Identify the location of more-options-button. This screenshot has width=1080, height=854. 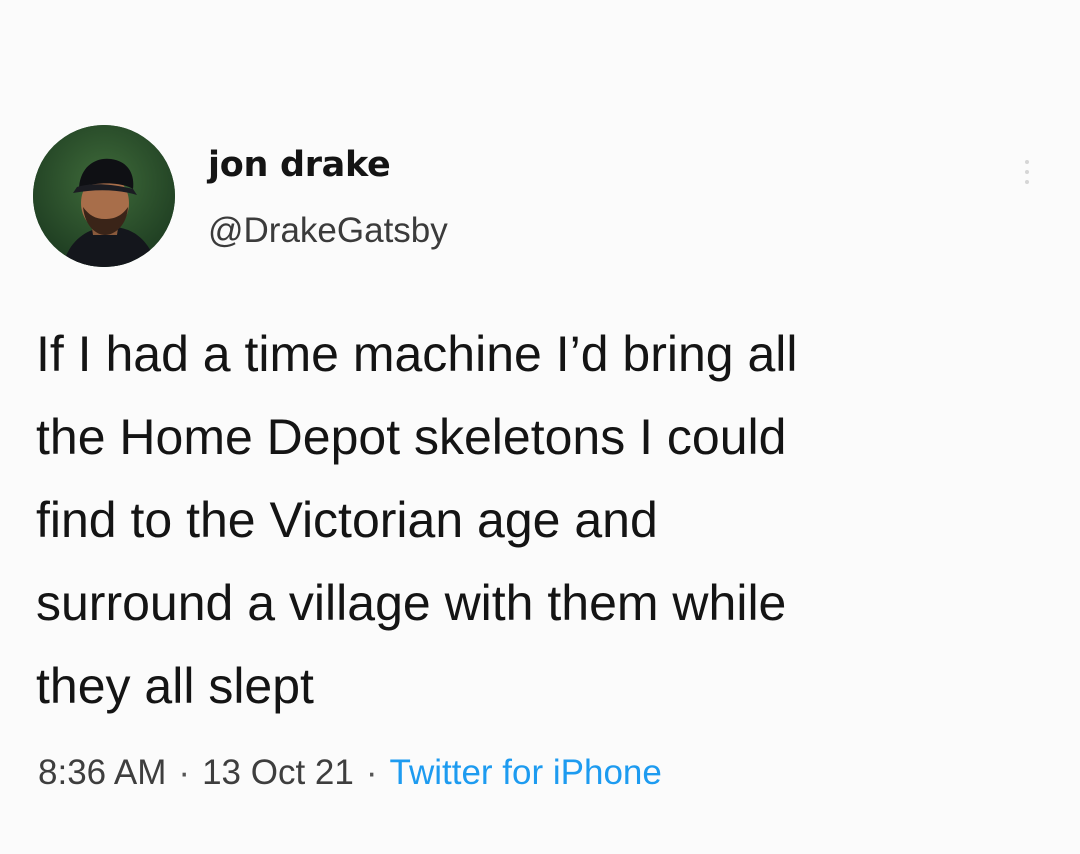
(1027, 172).